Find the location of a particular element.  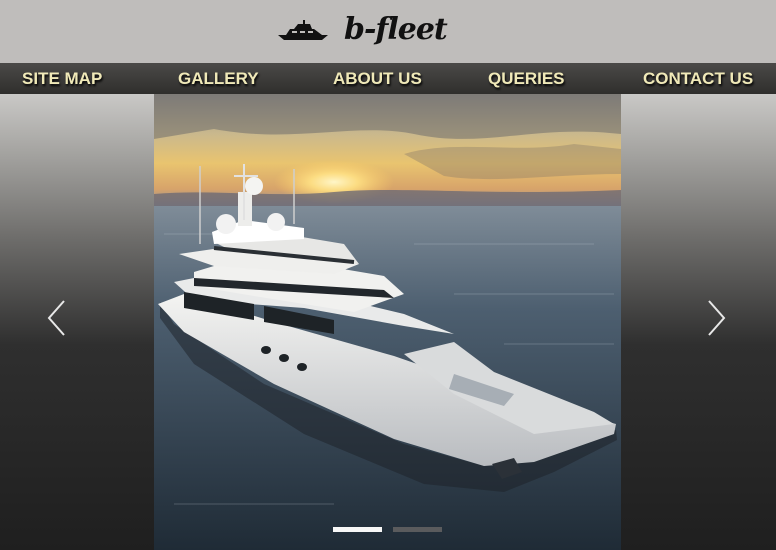

carousel-next-button is located at coordinates (716, 320).